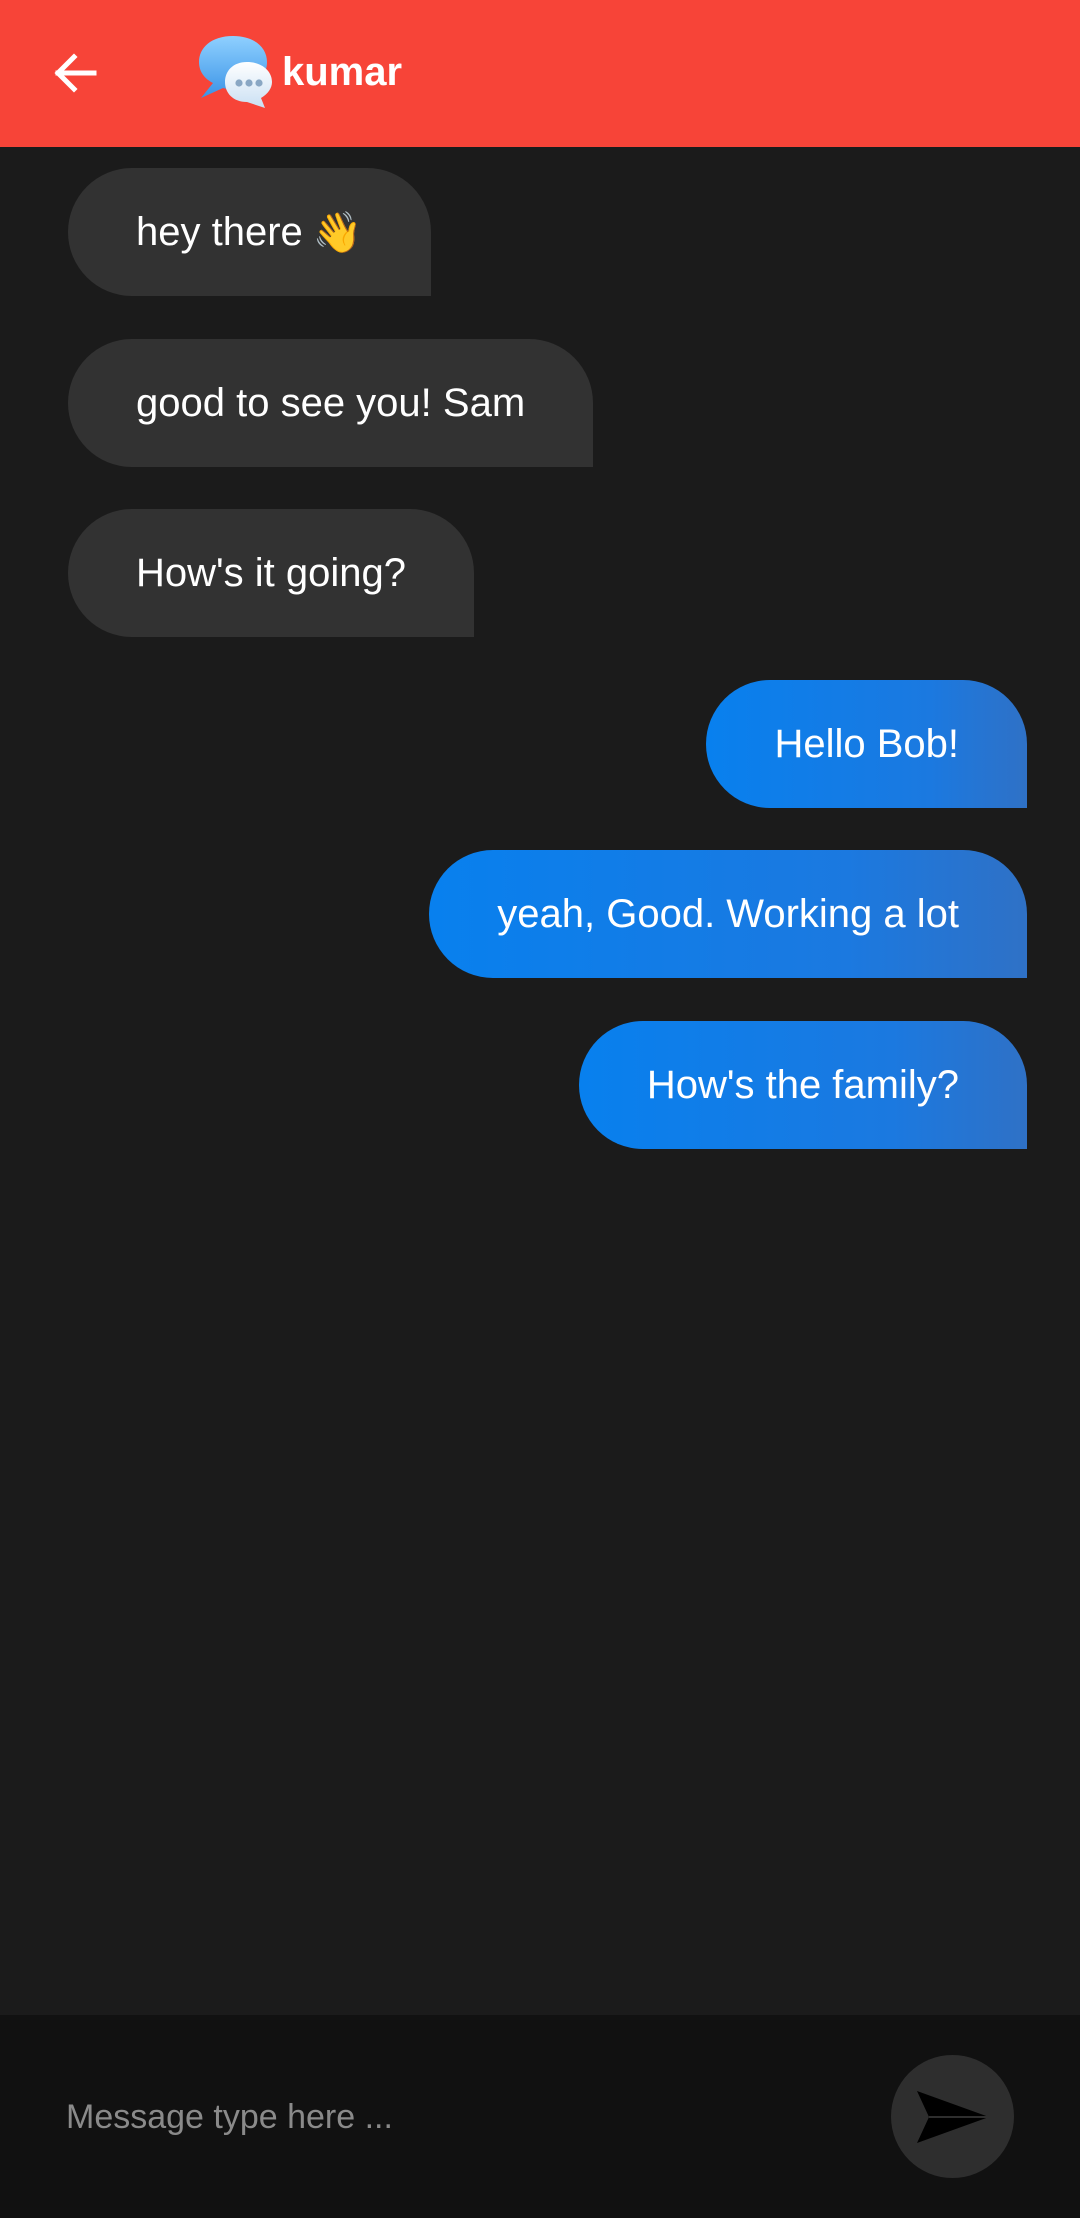  What do you see at coordinates (540, 73) in the screenshot?
I see `app-header: kumar` at bounding box center [540, 73].